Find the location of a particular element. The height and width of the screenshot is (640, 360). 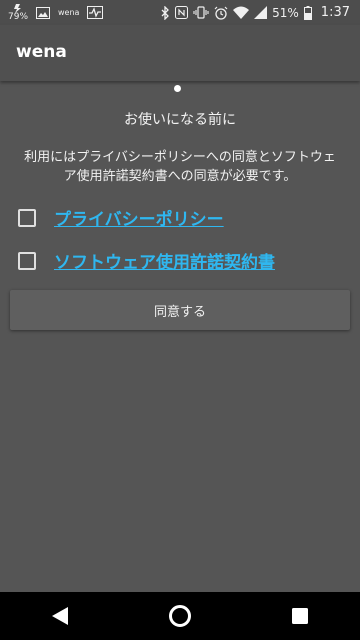

back-triangle-icon is located at coordinates (60, 616).